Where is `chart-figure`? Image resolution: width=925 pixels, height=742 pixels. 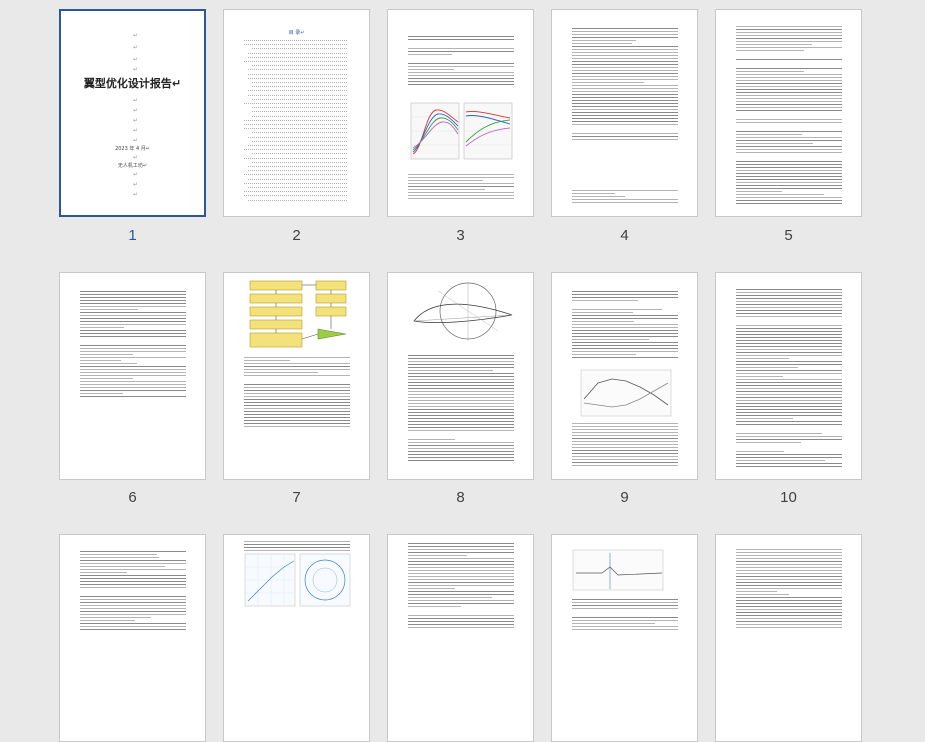
chart-figure is located at coordinates (461, 131).